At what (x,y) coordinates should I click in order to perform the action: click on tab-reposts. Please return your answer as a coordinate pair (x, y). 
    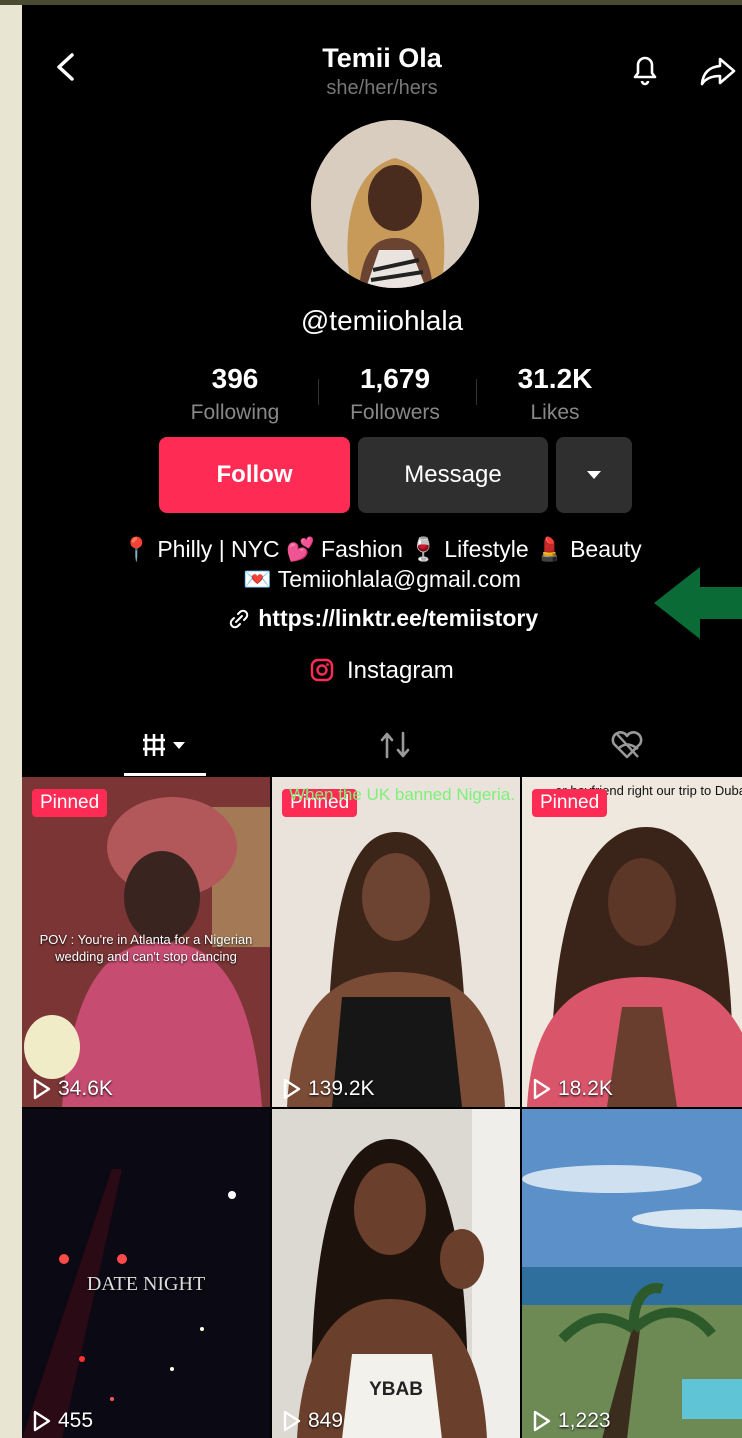
    Looking at the image, I should click on (395, 745).